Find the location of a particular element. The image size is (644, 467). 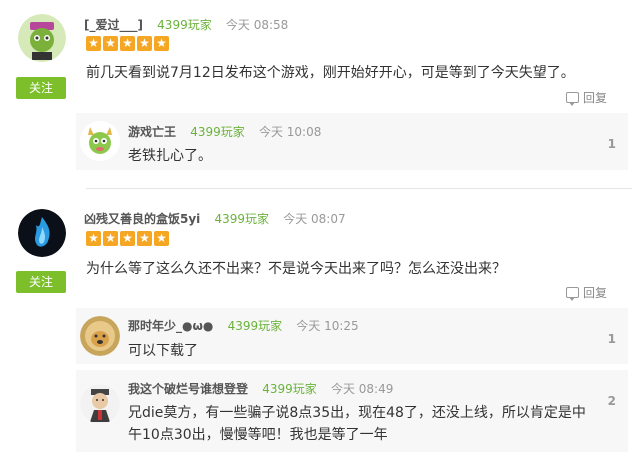

timestamp: 今天 08:49 is located at coordinates (362, 389).